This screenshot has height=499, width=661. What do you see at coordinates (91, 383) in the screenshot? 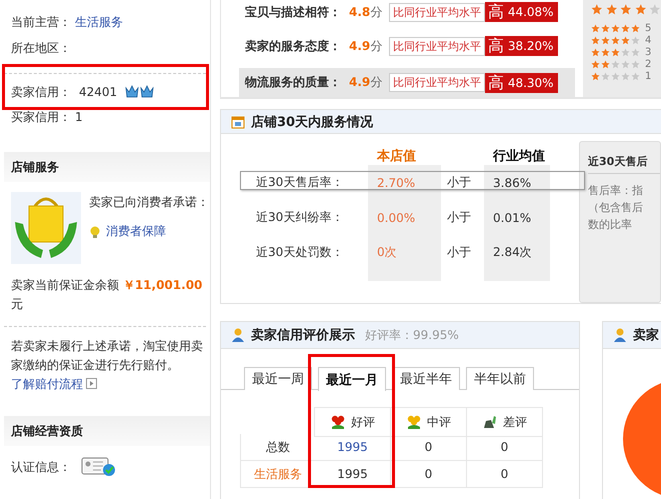
I see `play-icon` at bounding box center [91, 383].